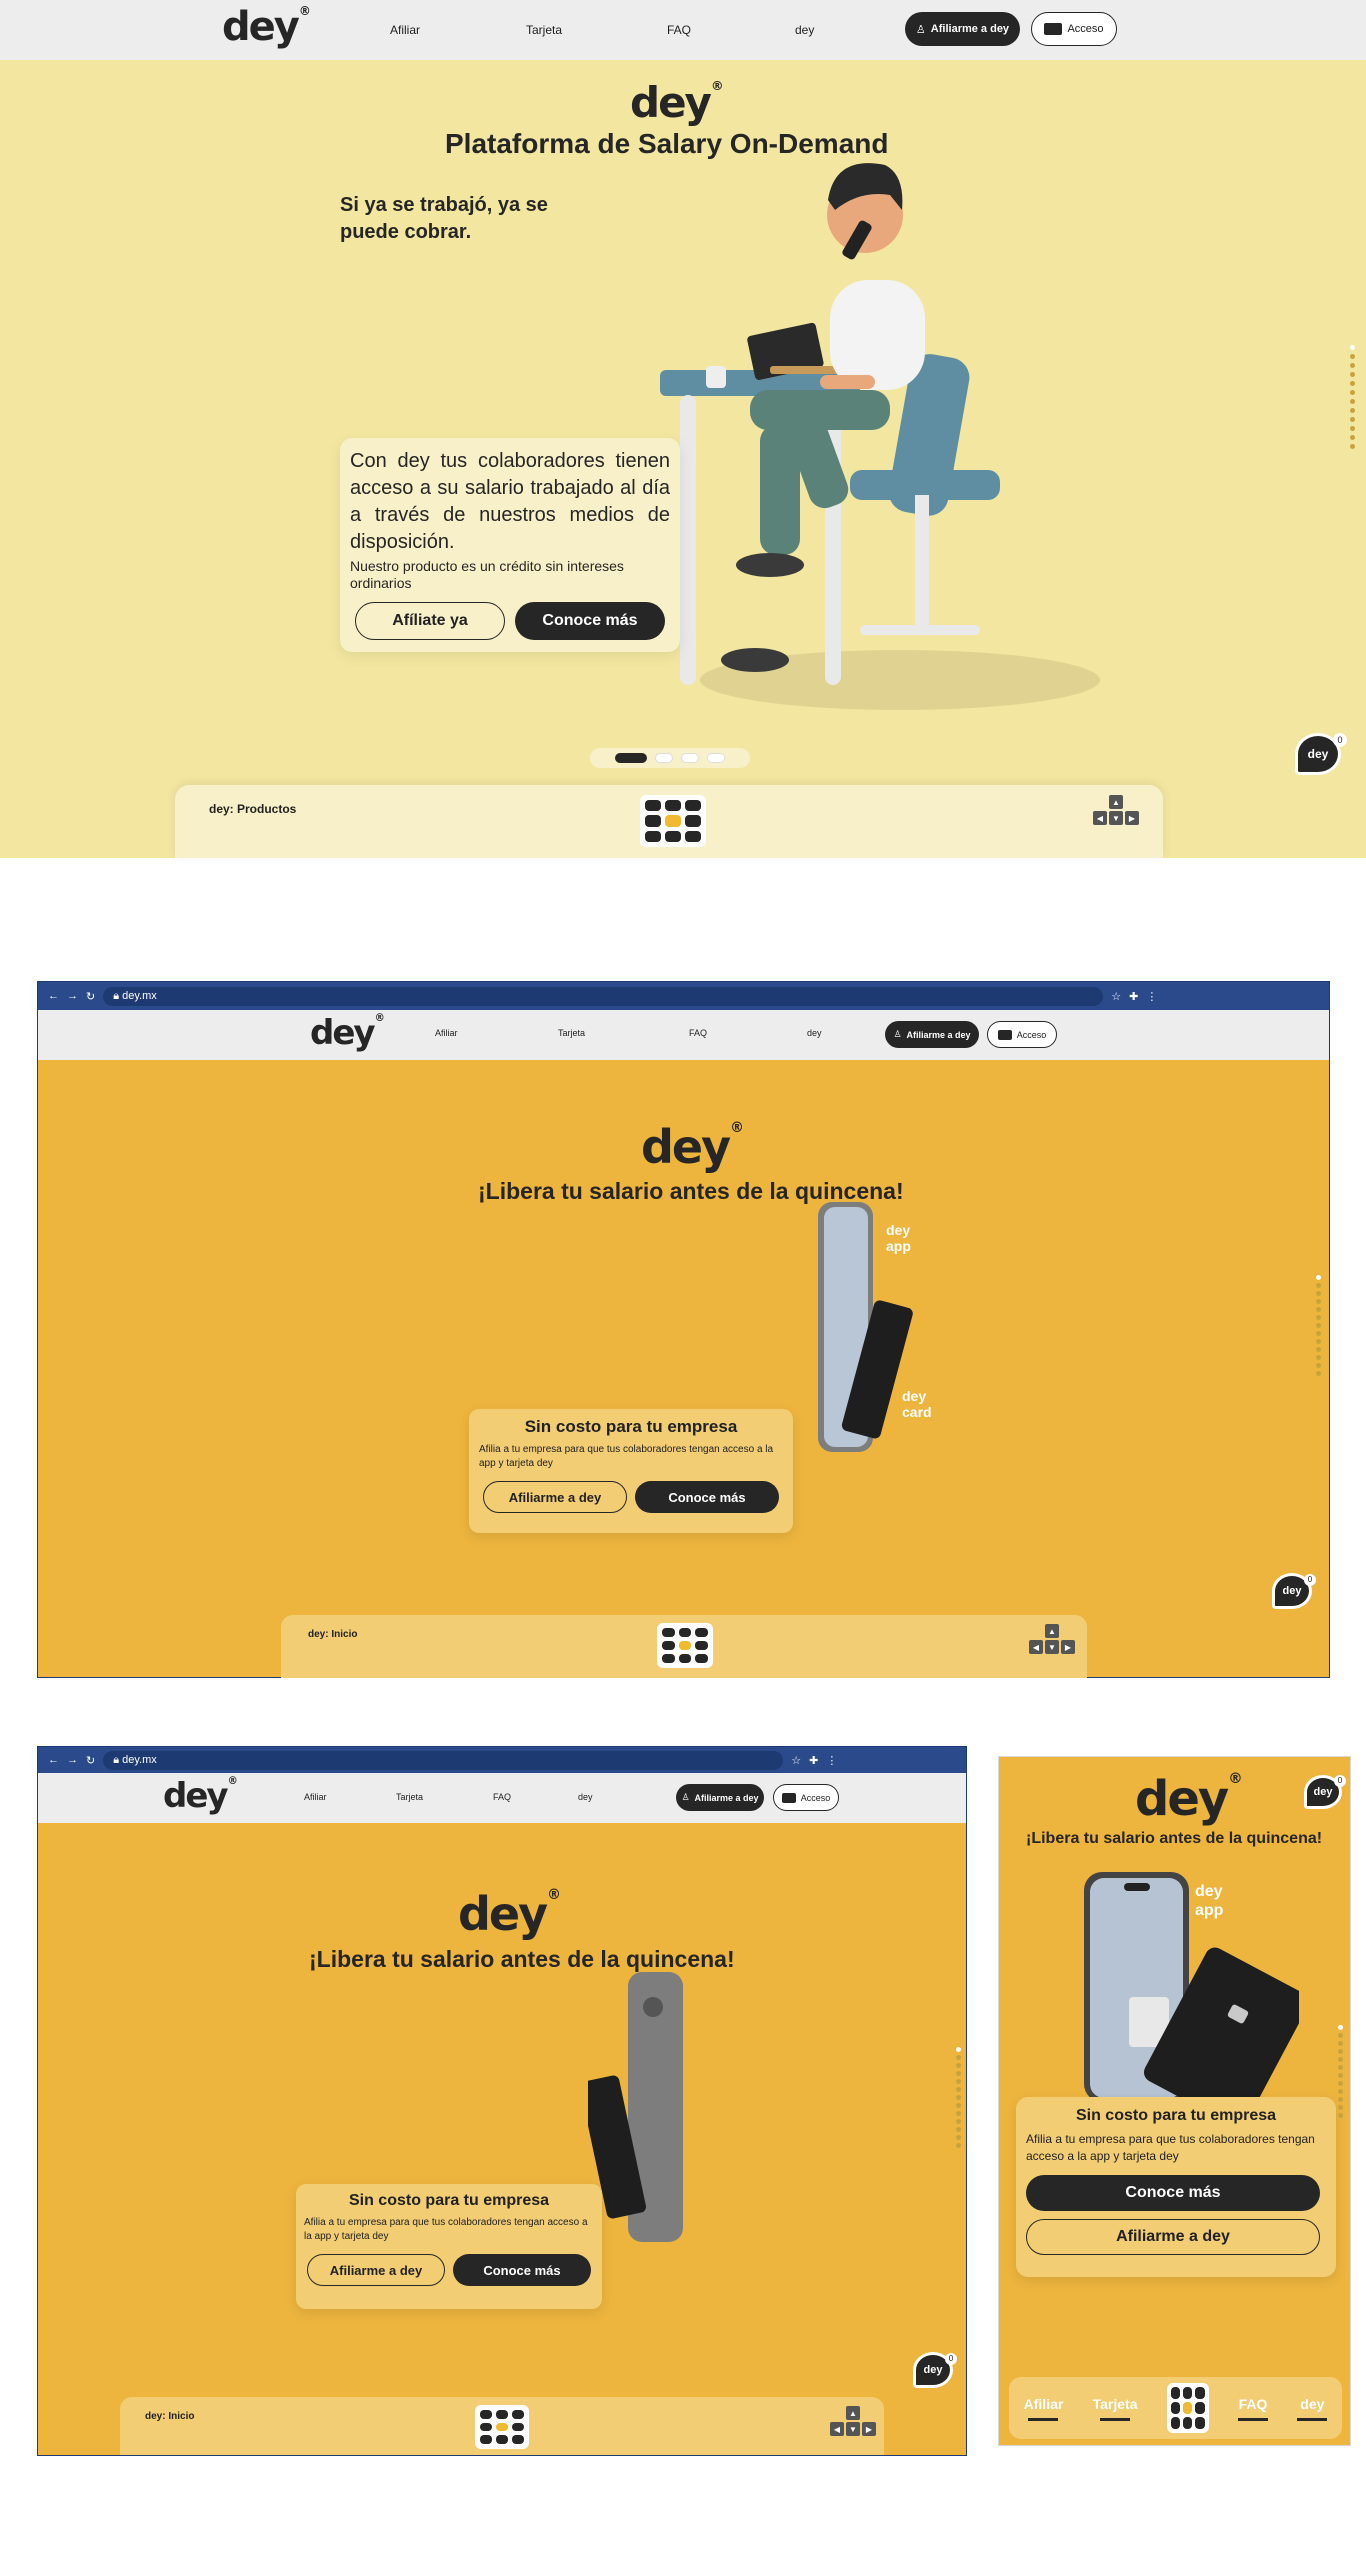  I want to click on bottom-nav-bar: dey: Productos ▲ ◀ ▼ ▶, so click(669, 821).